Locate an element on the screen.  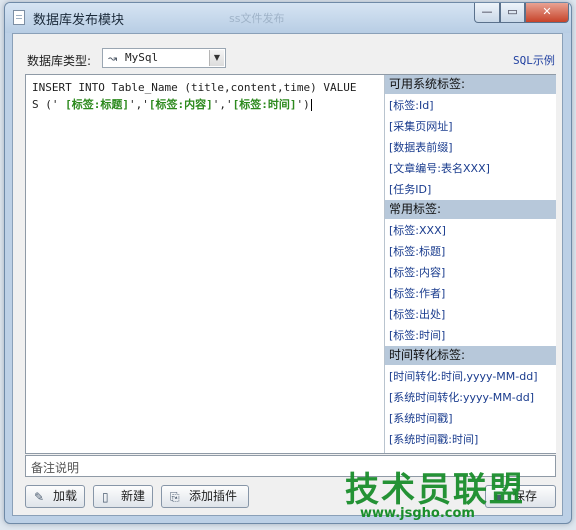
tag-list-item: [标签:出处] is located at coordinates (417, 314).